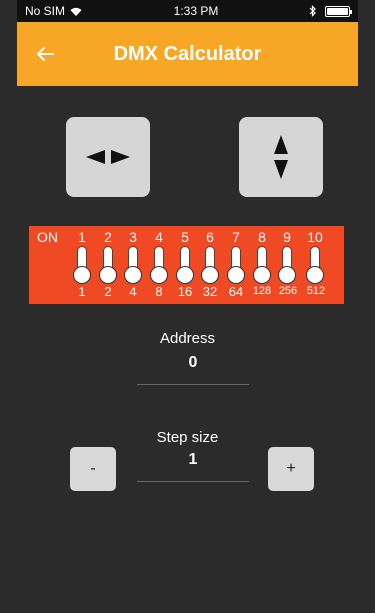 This screenshot has height=613, width=375. Describe the element at coordinates (287, 237) in the screenshot. I see `switch-number: 9` at that location.